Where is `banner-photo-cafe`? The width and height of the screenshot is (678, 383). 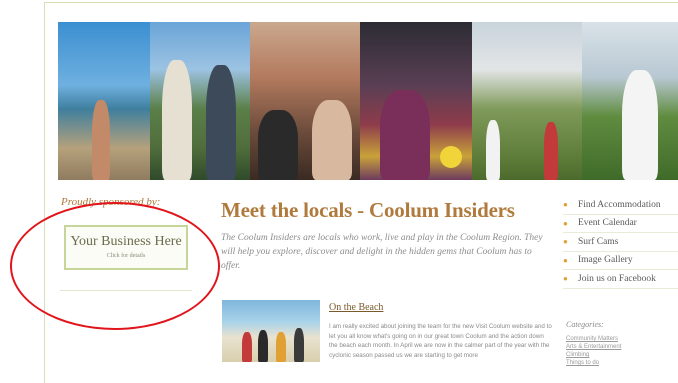 banner-photo-cafe is located at coordinates (305, 101).